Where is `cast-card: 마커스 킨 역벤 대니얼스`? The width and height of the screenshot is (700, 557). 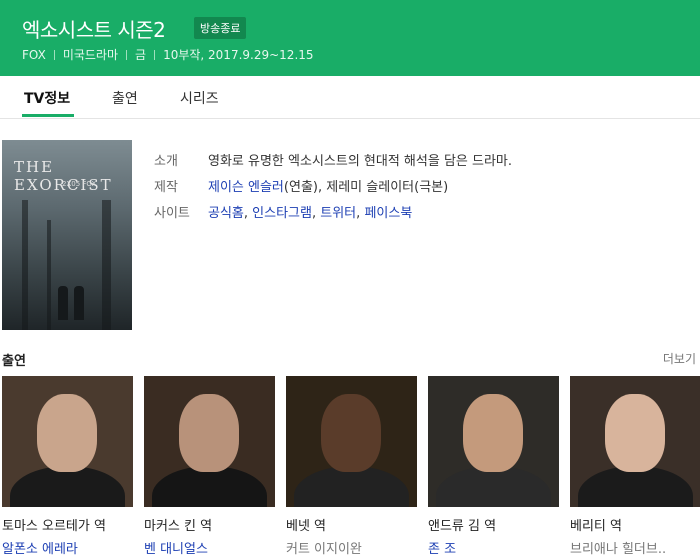
cast-card: 마커스 킨 역벤 대니얼스 is located at coordinates (209, 466).